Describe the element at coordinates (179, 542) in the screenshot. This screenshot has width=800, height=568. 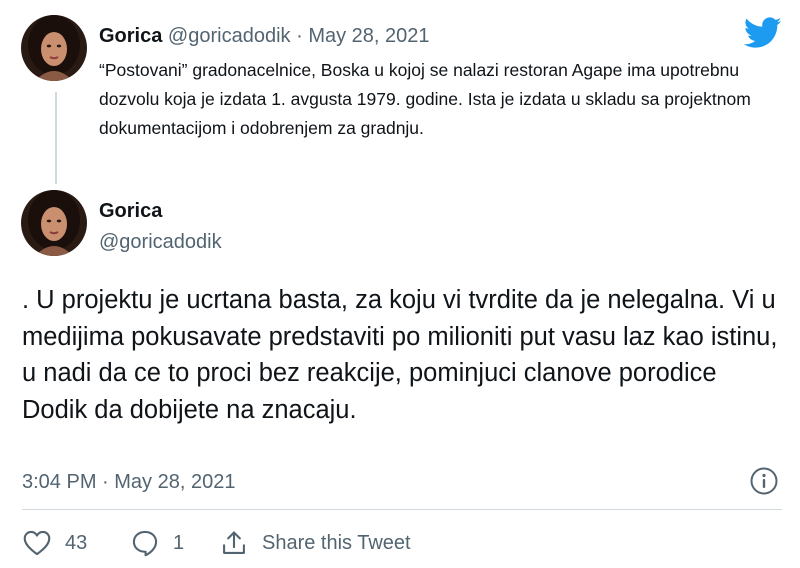
I see `reply-count: 1` at that location.